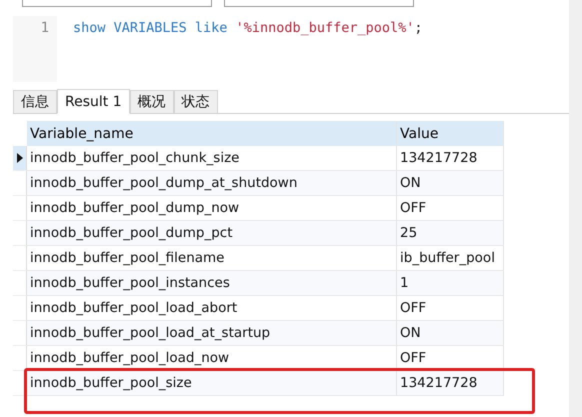 This screenshot has width=582, height=417. I want to click on current-row-icon, so click(19, 158).